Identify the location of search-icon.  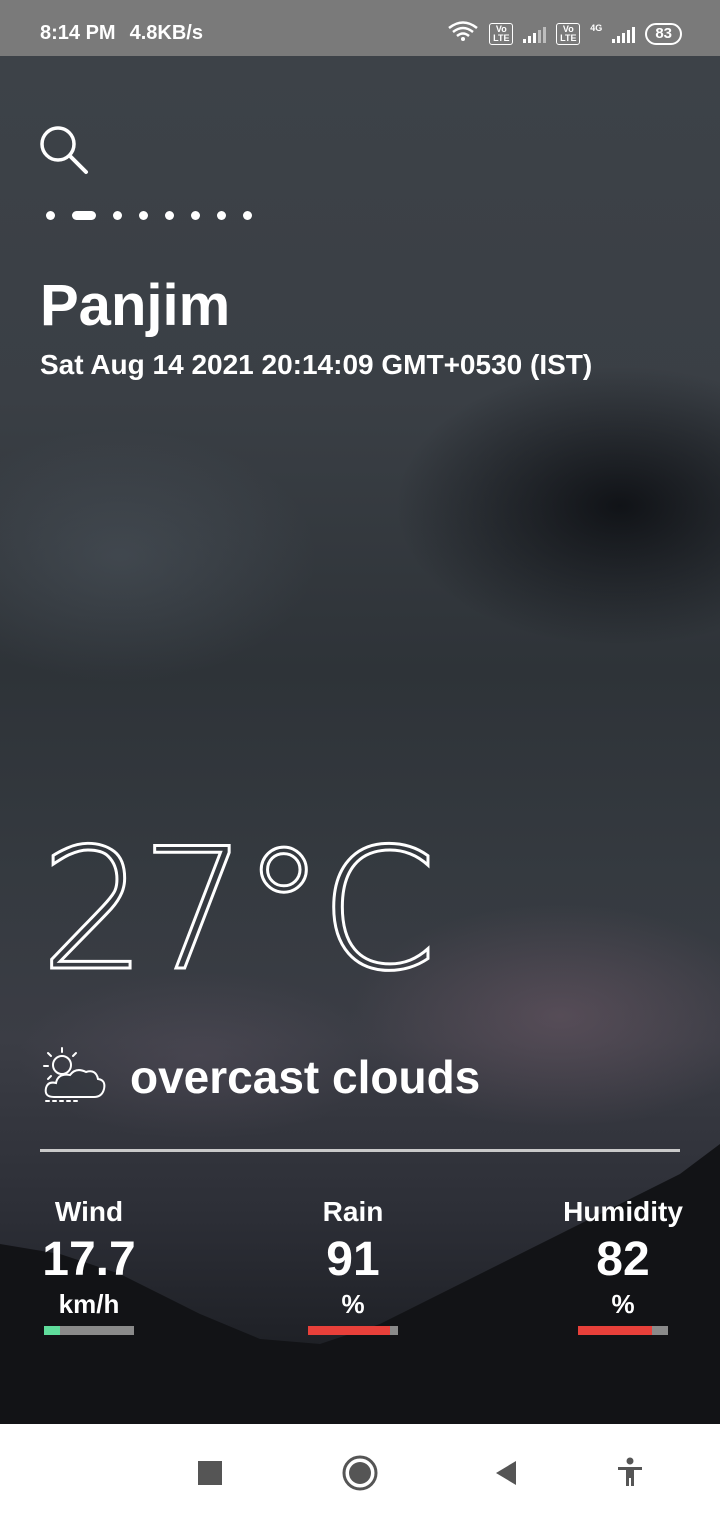
(64, 150).